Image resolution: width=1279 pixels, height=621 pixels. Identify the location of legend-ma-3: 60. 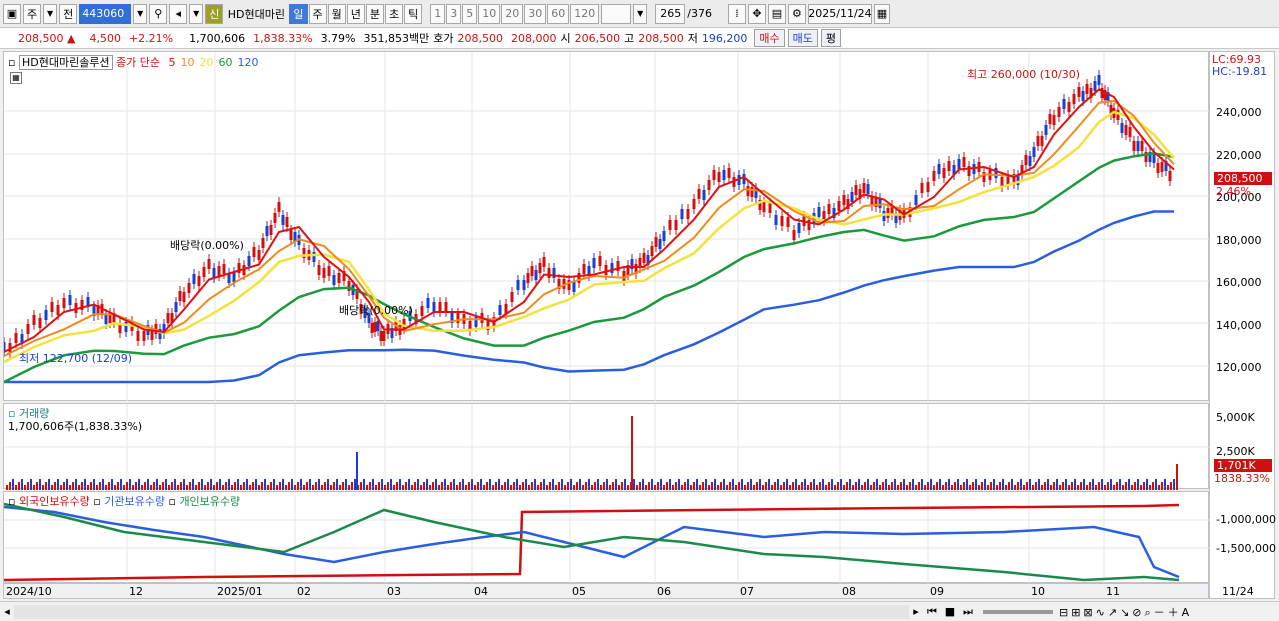
(225, 62).